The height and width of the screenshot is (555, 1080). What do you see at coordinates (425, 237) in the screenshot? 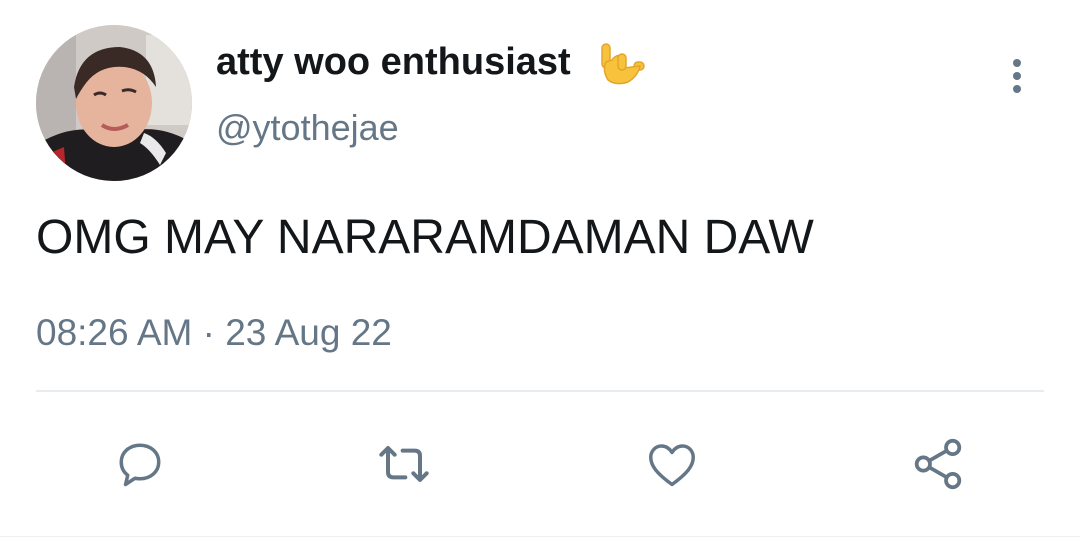
I see `tweet-text: OMG MAY NARARAMDAMAN DAW` at bounding box center [425, 237].